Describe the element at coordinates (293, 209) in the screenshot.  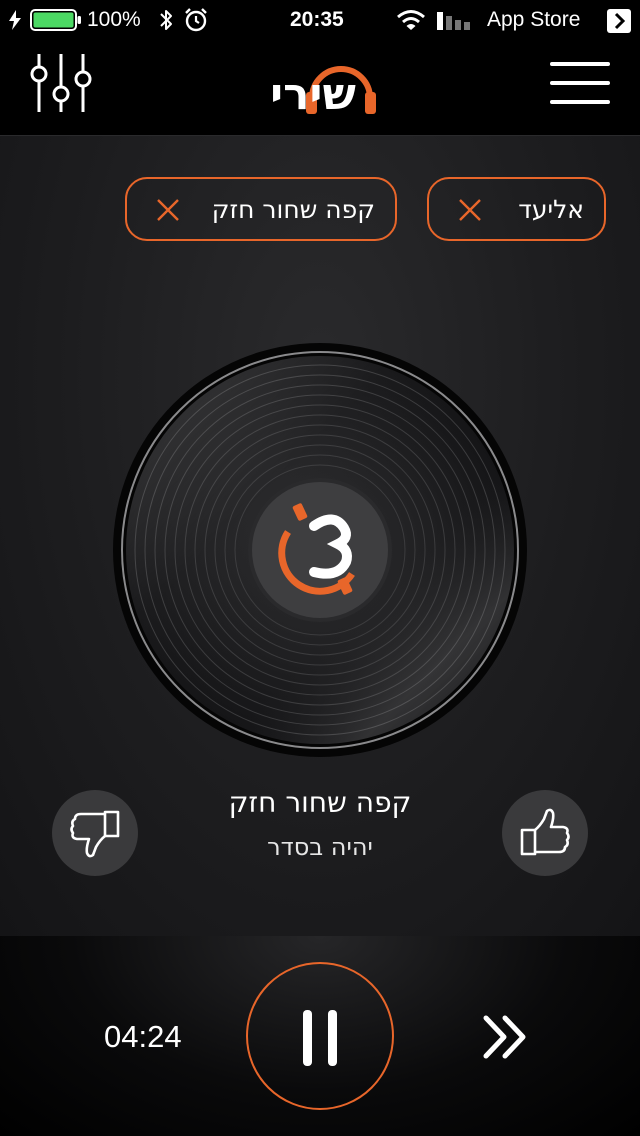
I see `filter-chip-label: קפה שחור חזק` at that location.